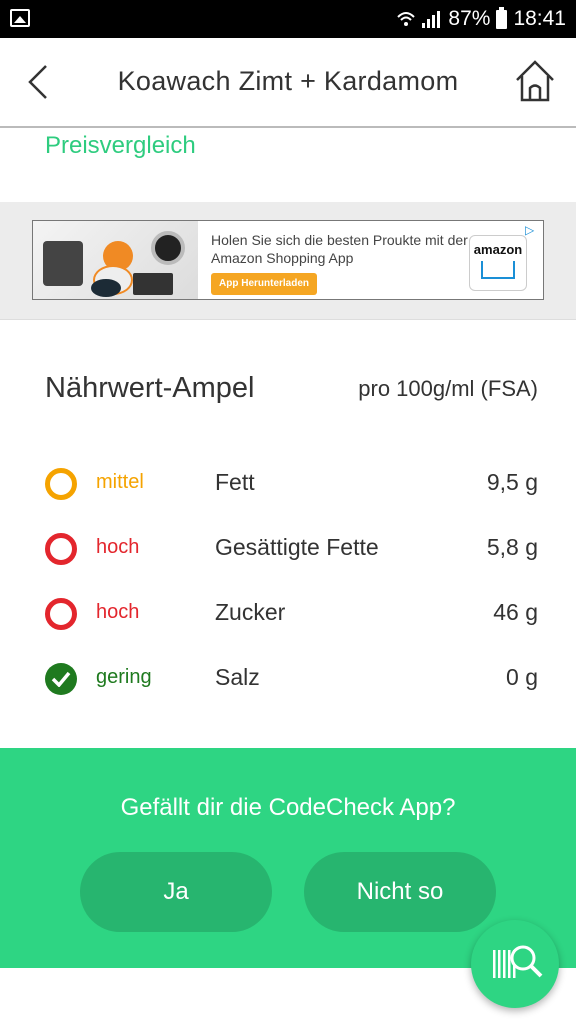 The width and height of the screenshot is (576, 1024). Describe the element at coordinates (515, 612) in the screenshot. I see `nutrient-value: 46 g` at that location.